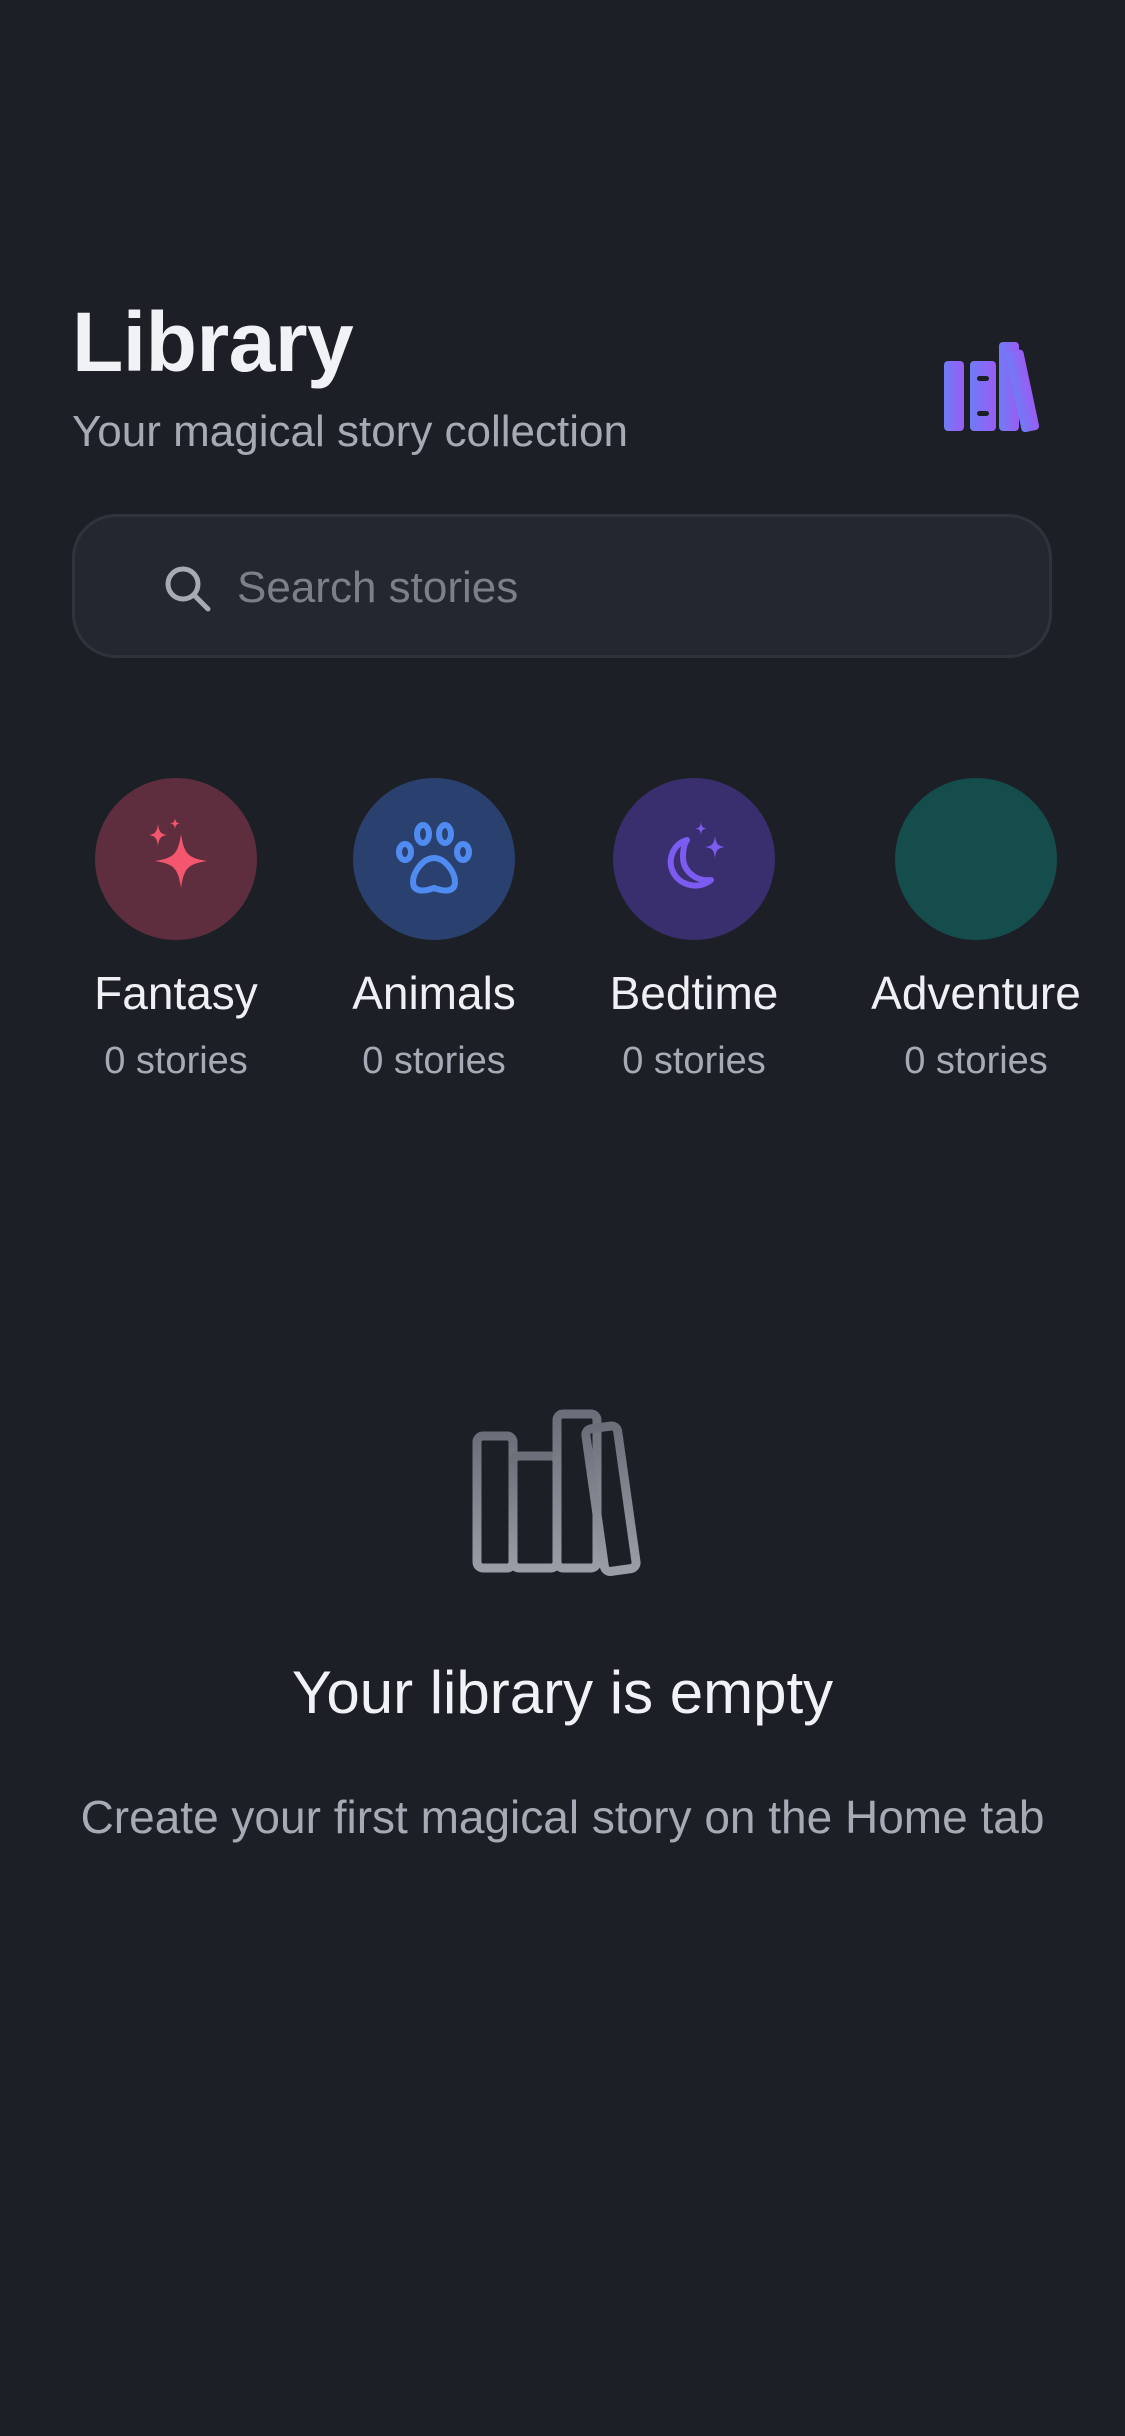 The width and height of the screenshot is (1125, 2436). Describe the element at coordinates (696, 855) in the screenshot. I see `moon-stars-icon` at that location.